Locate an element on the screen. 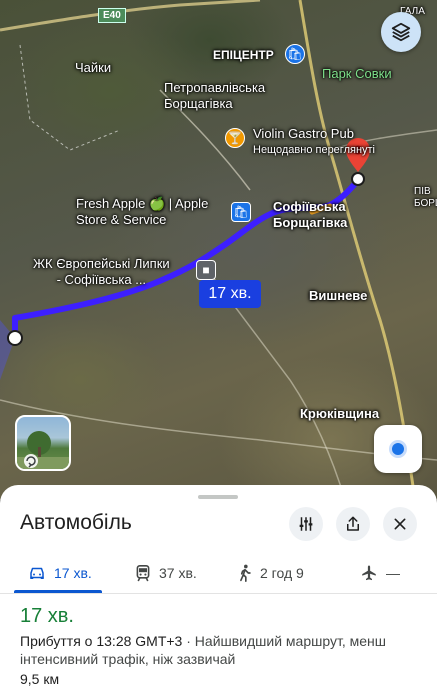 This screenshot has width=437, height=699. route-options-button is located at coordinates (306, 524).